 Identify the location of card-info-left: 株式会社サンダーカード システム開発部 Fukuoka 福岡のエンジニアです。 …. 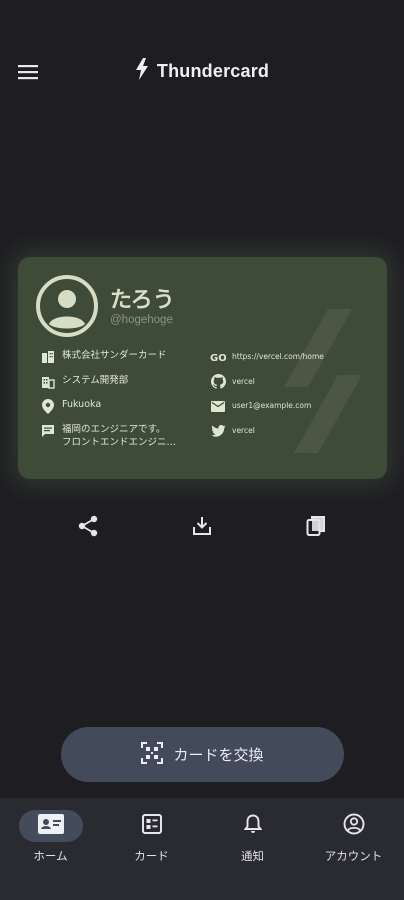
(125, 398).